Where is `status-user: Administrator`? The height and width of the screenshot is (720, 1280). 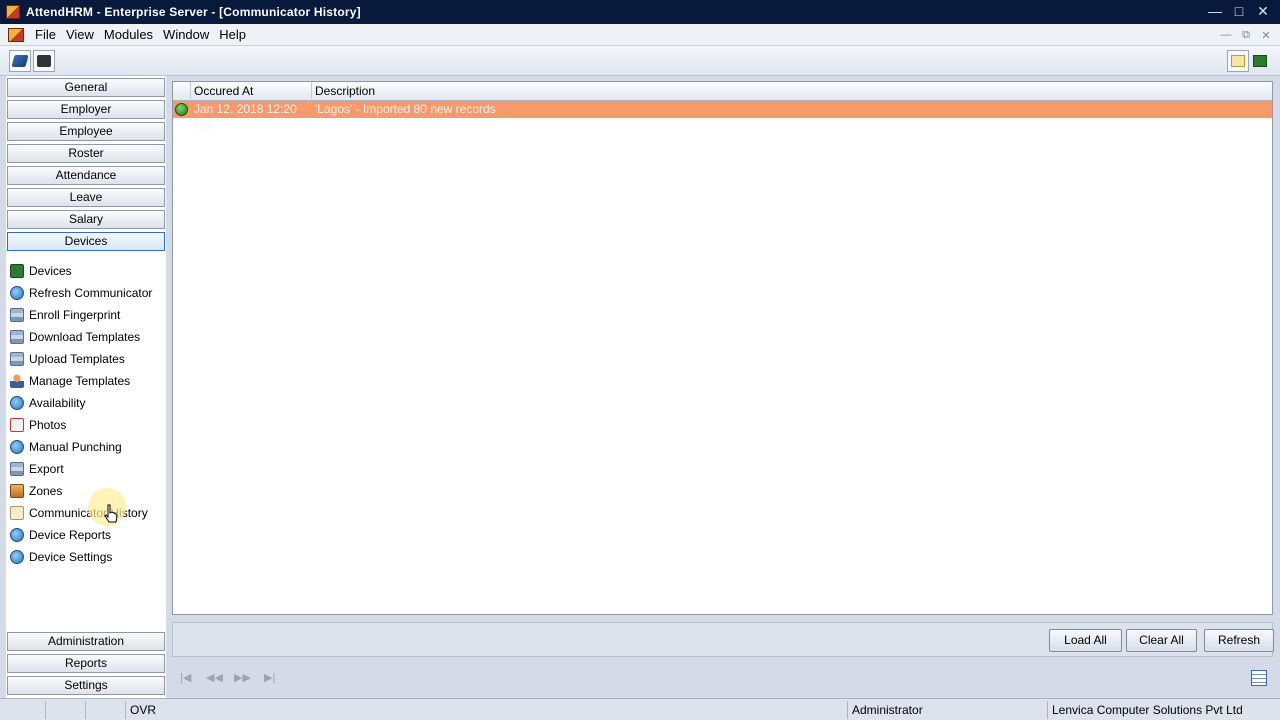 status-user: Administrator is located at coordinates (948, 710).